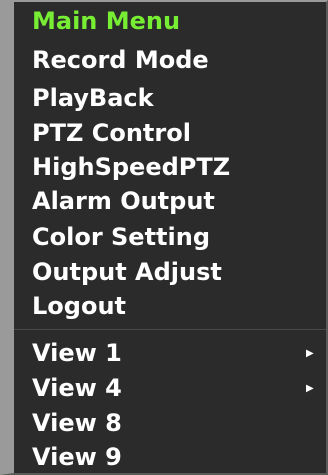  What do you see at coordinates (131, 167) in the screenshot?
I see `menu-item-highspeed-ptz: HighSpeedPTZ` at bounding box center [131, 167].